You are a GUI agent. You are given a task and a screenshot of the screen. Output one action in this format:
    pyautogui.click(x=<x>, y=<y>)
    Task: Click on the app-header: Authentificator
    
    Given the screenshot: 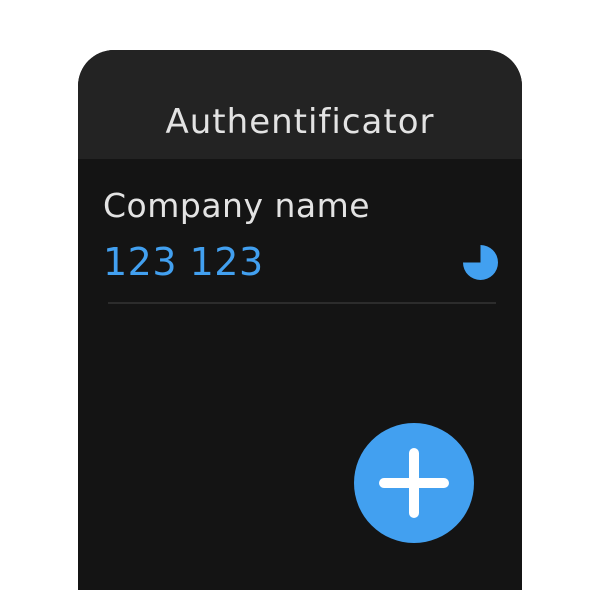 What is the action you would take?
    pyautogui.click(x=300, y=104)
    